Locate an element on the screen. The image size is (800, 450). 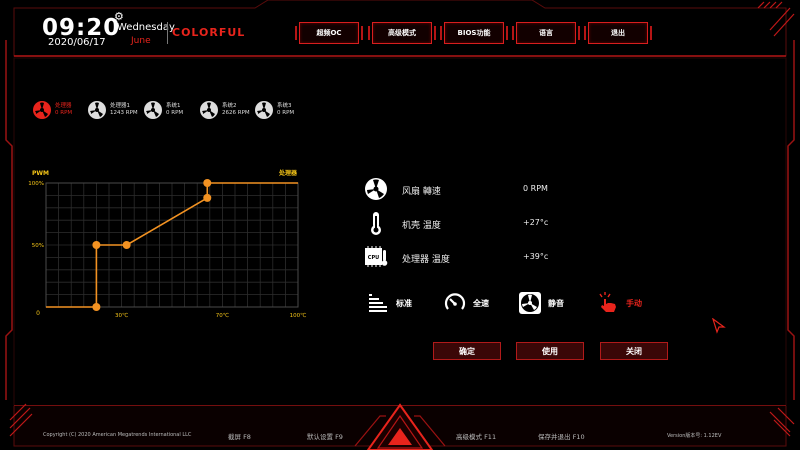
bars-icon is located at coordinates (378, 303).